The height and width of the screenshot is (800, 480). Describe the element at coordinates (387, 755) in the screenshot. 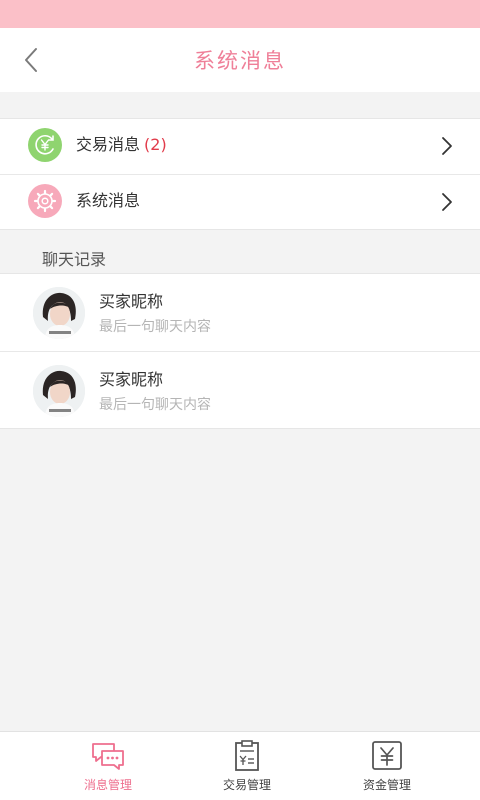

I see `yen-box-icon` at that location.